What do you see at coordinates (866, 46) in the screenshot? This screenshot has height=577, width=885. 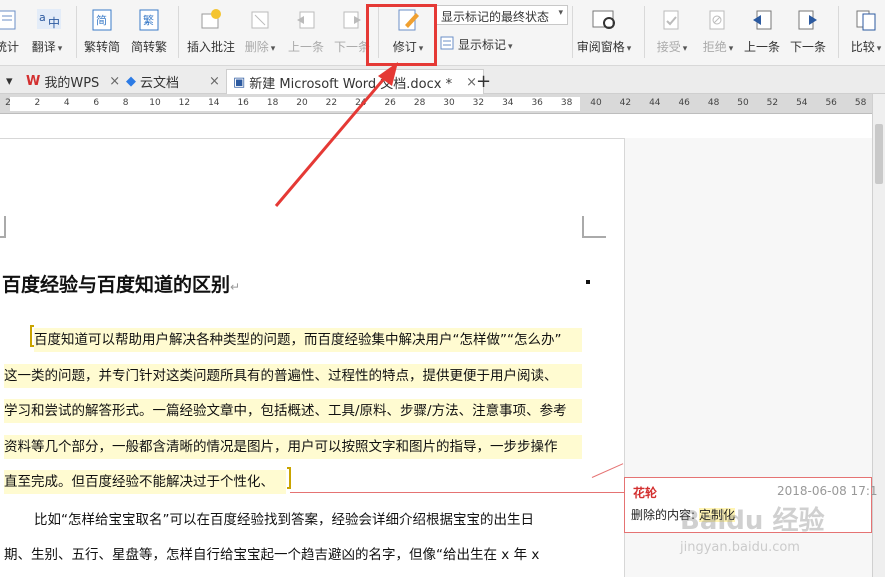 I see `compare-label: 比较` at bounding box center [866, 46].